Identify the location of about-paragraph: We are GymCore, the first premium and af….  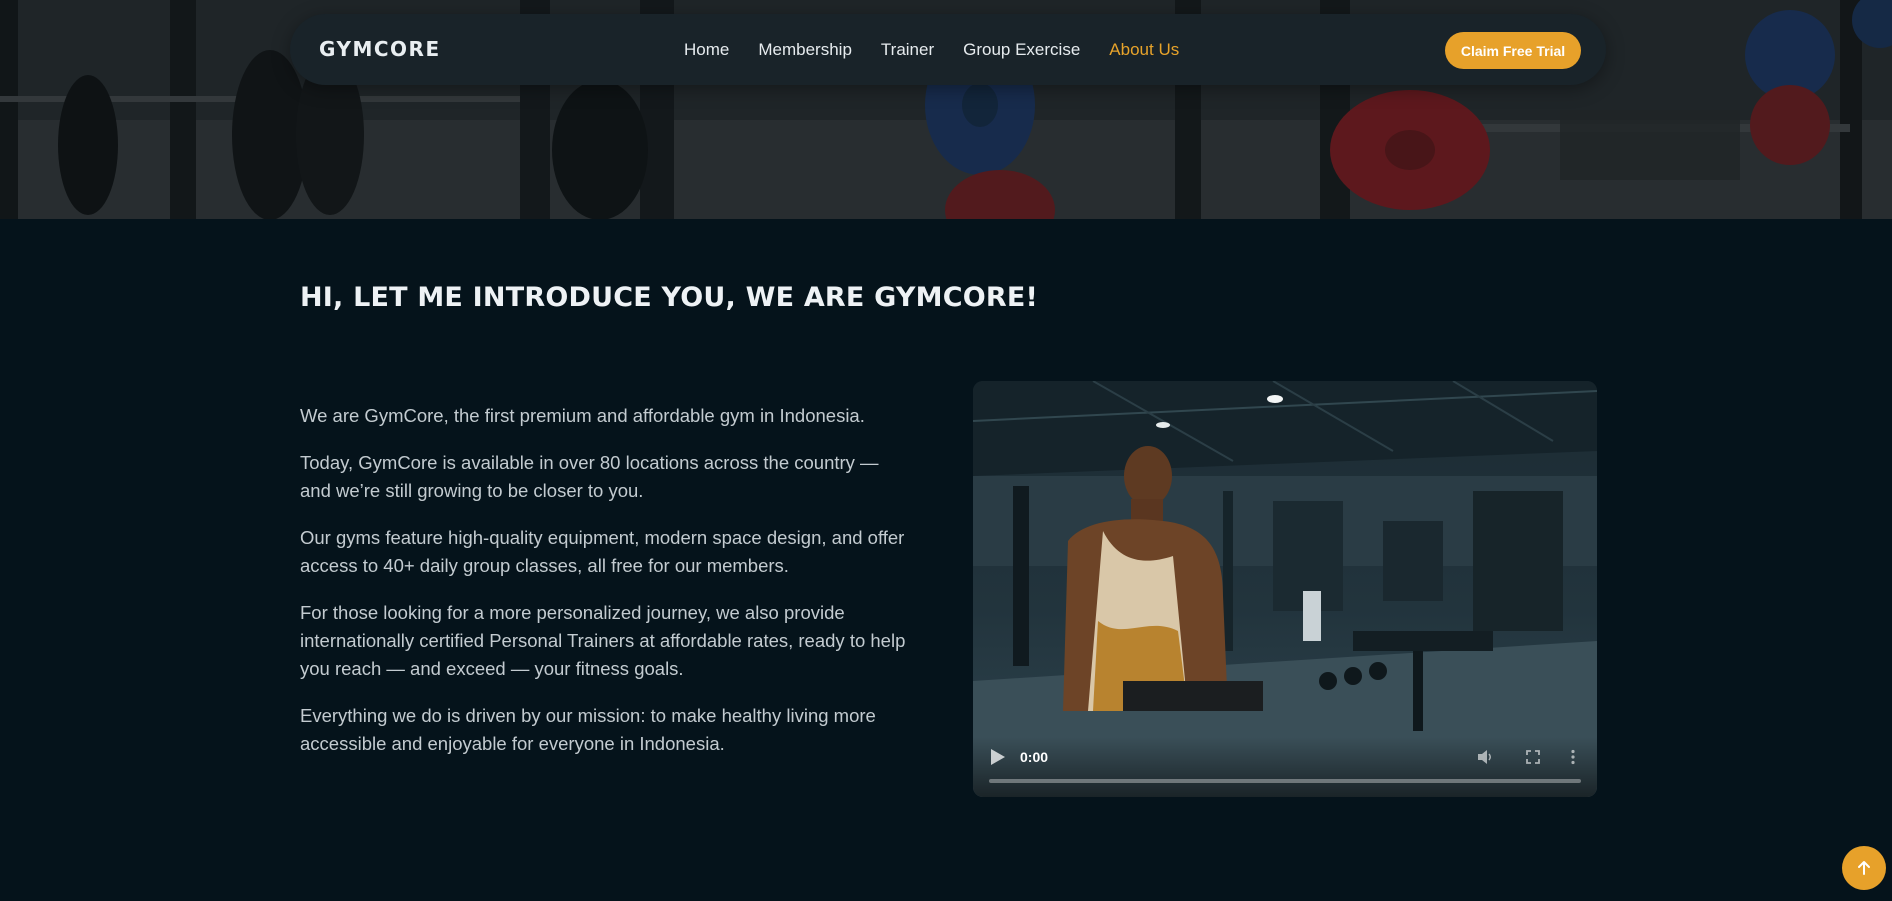
(582, 415).